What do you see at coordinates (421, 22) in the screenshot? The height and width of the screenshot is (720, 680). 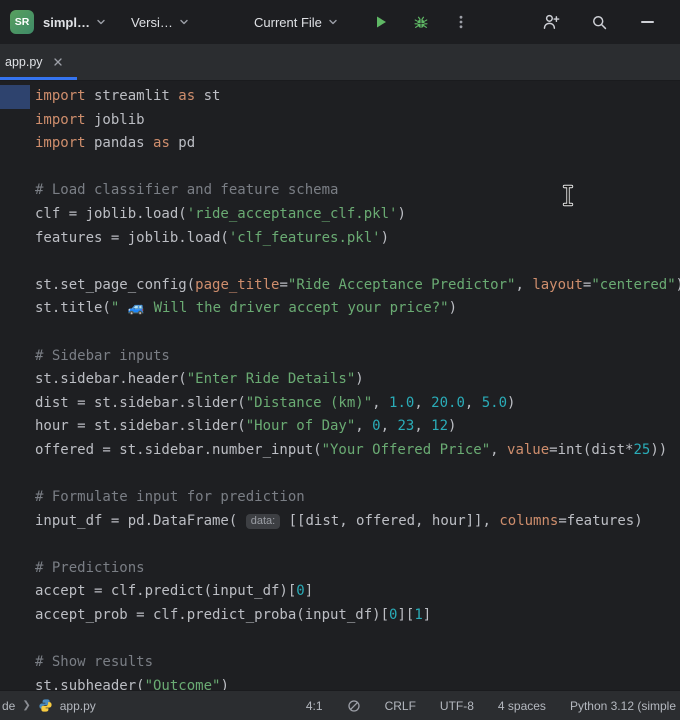 I see `debug-button` at bounding box center [421, 22].